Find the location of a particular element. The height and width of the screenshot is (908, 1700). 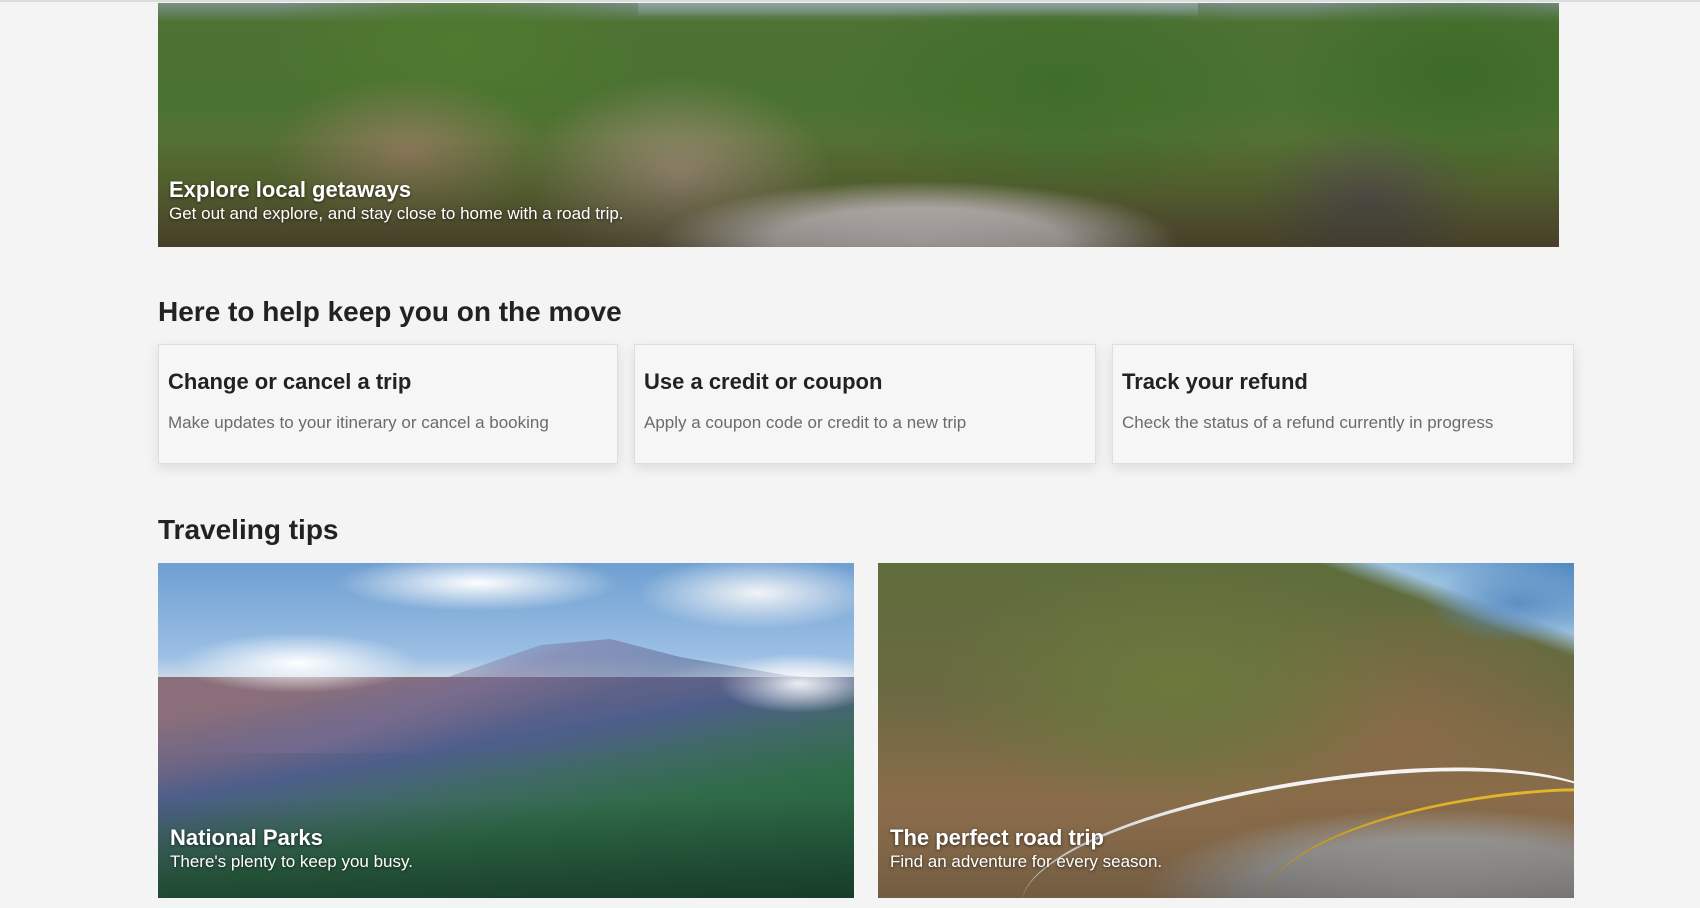

help-card-title: Use a credit or coupon is located at coordinates (763, 381).